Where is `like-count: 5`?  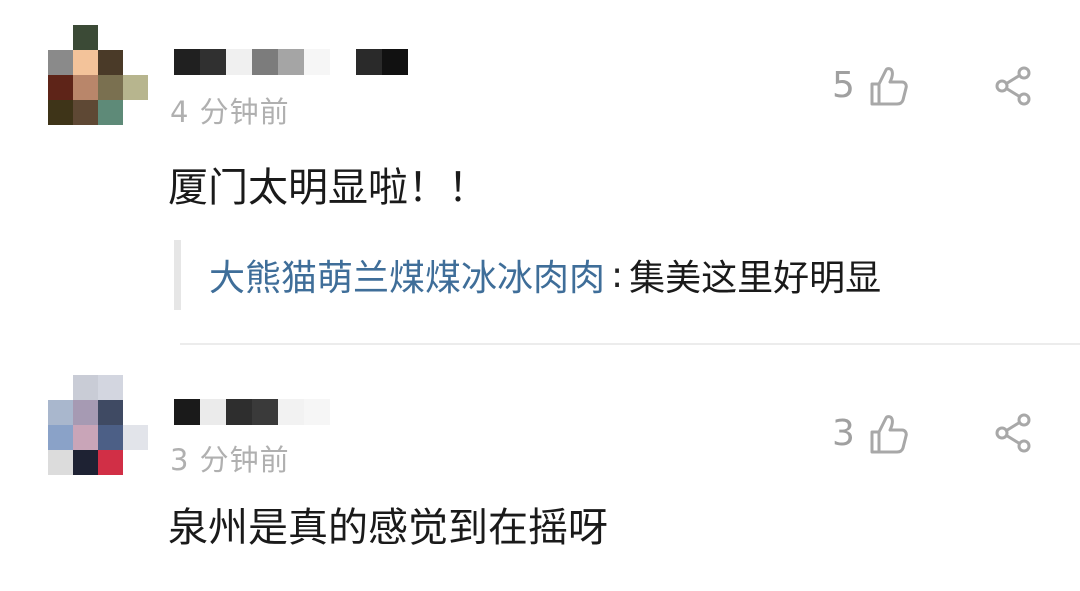
like-count: 5 is located at coordinates (843, 85).